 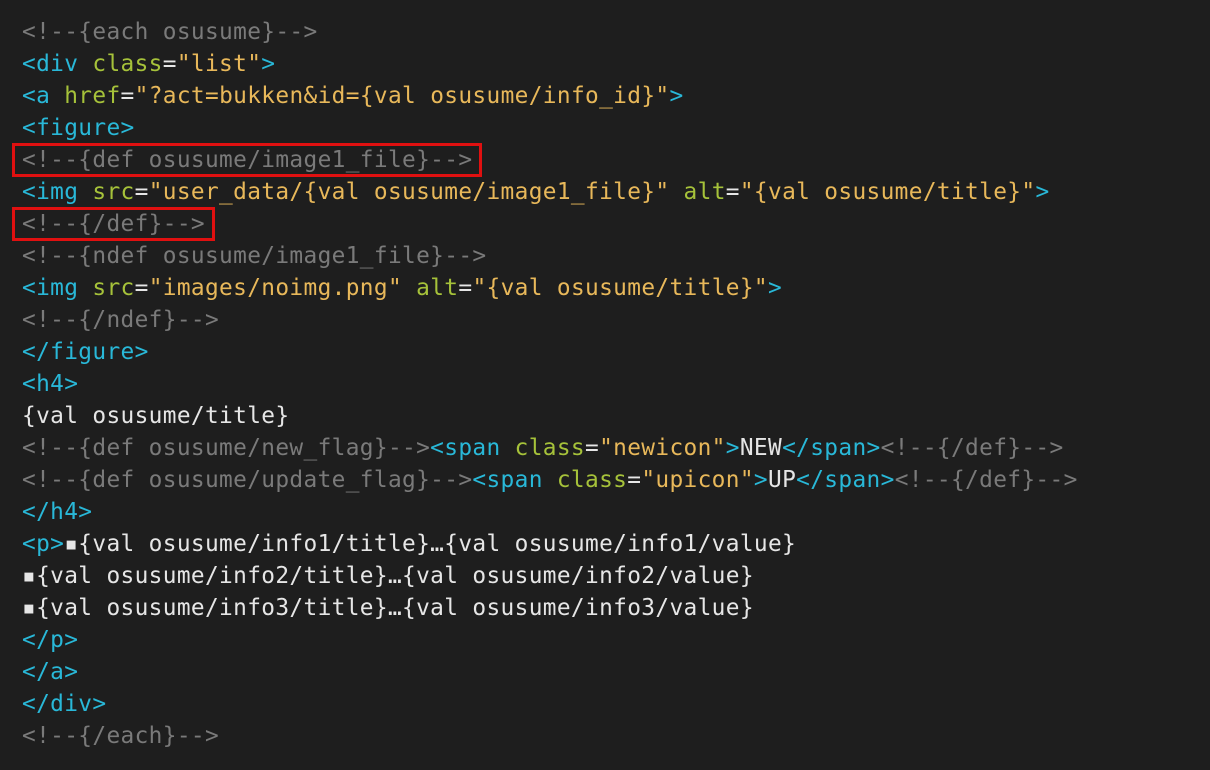 I want to click on text-token: {val osusume/title}, so click(x=156, y=416).